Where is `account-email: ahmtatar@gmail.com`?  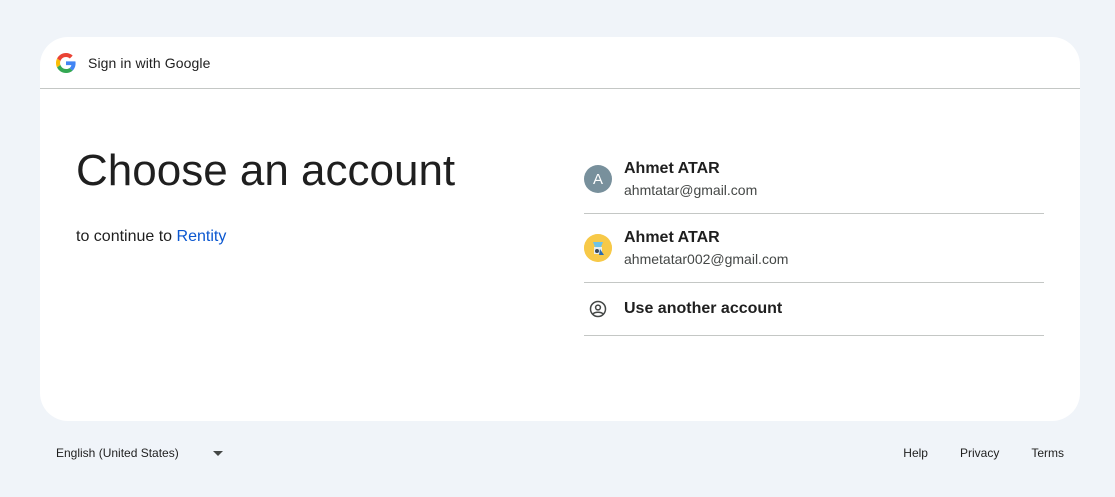 account-email: ahmtatar@gmail.com is located at coordinates (691, 190).